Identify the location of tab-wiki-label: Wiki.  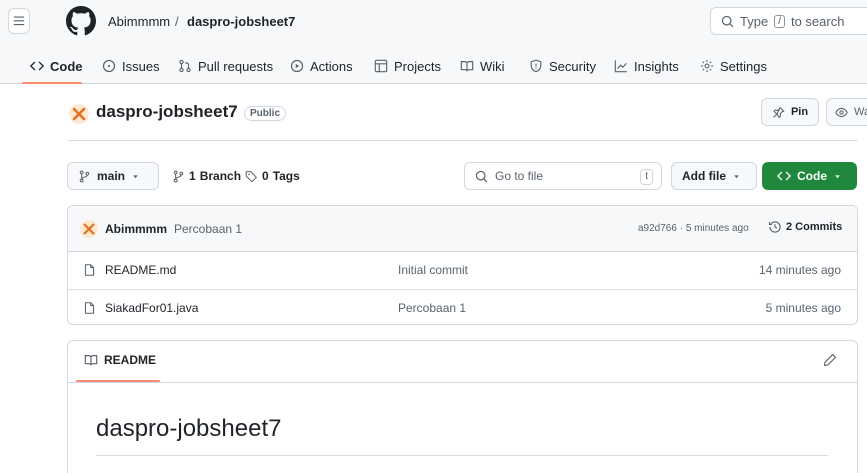
(492, 66).